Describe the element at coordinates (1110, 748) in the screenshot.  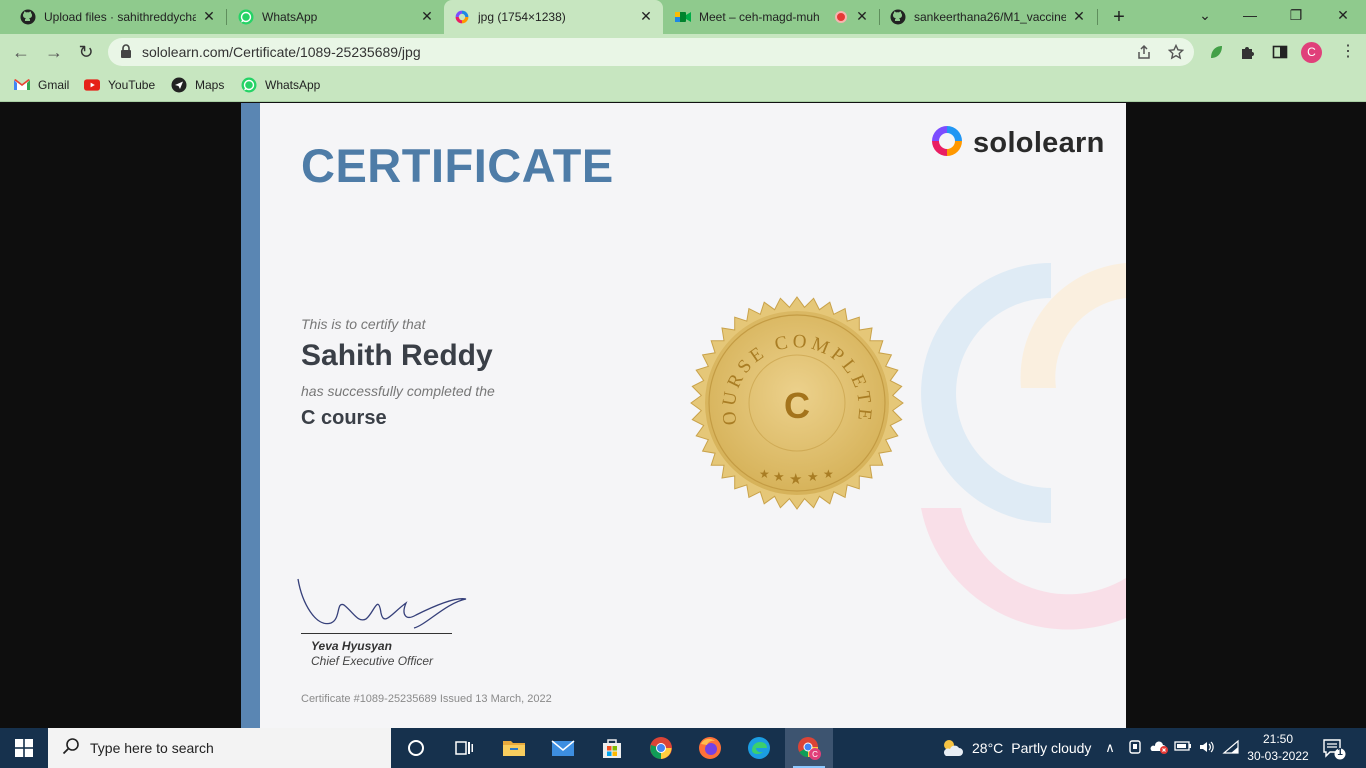
I see `tray-chevron-up-icon: ∧` at that location.